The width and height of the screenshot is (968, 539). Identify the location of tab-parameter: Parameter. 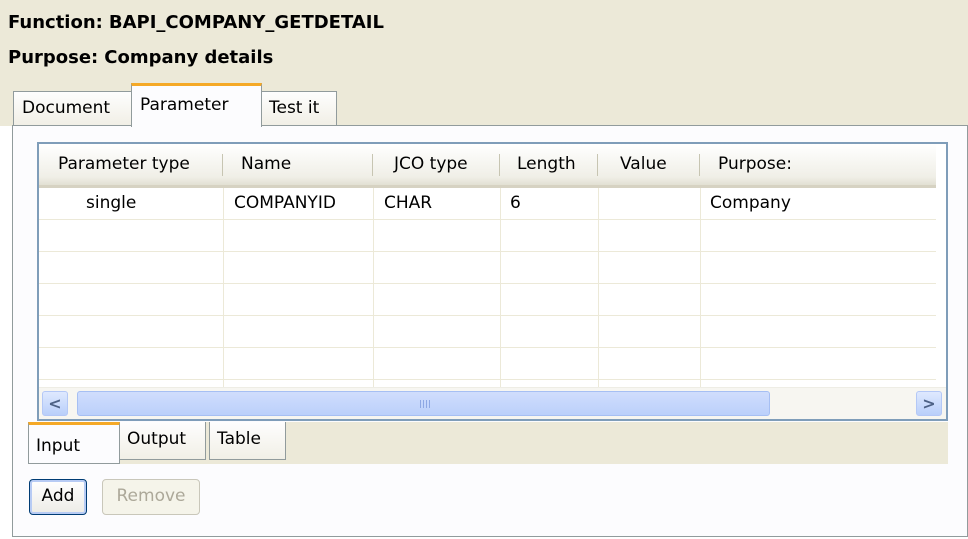
(196, 105).